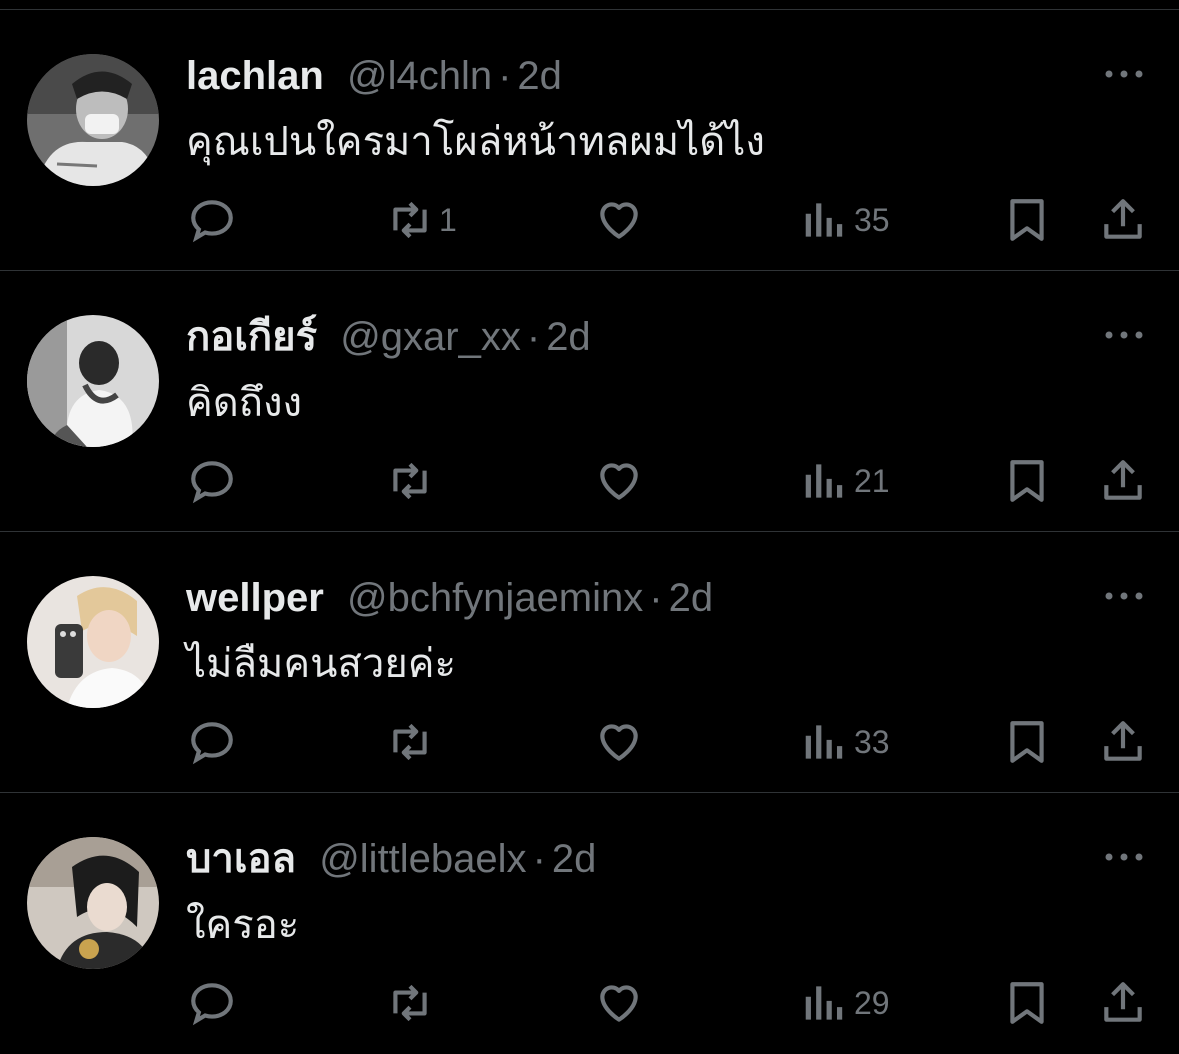 This screenshot has width=1179, height=1054. What do you see at coordinates (244, 403) in the screenshot?
I see `reply-text: คิดถึงง` at bounding box center [244, 403].